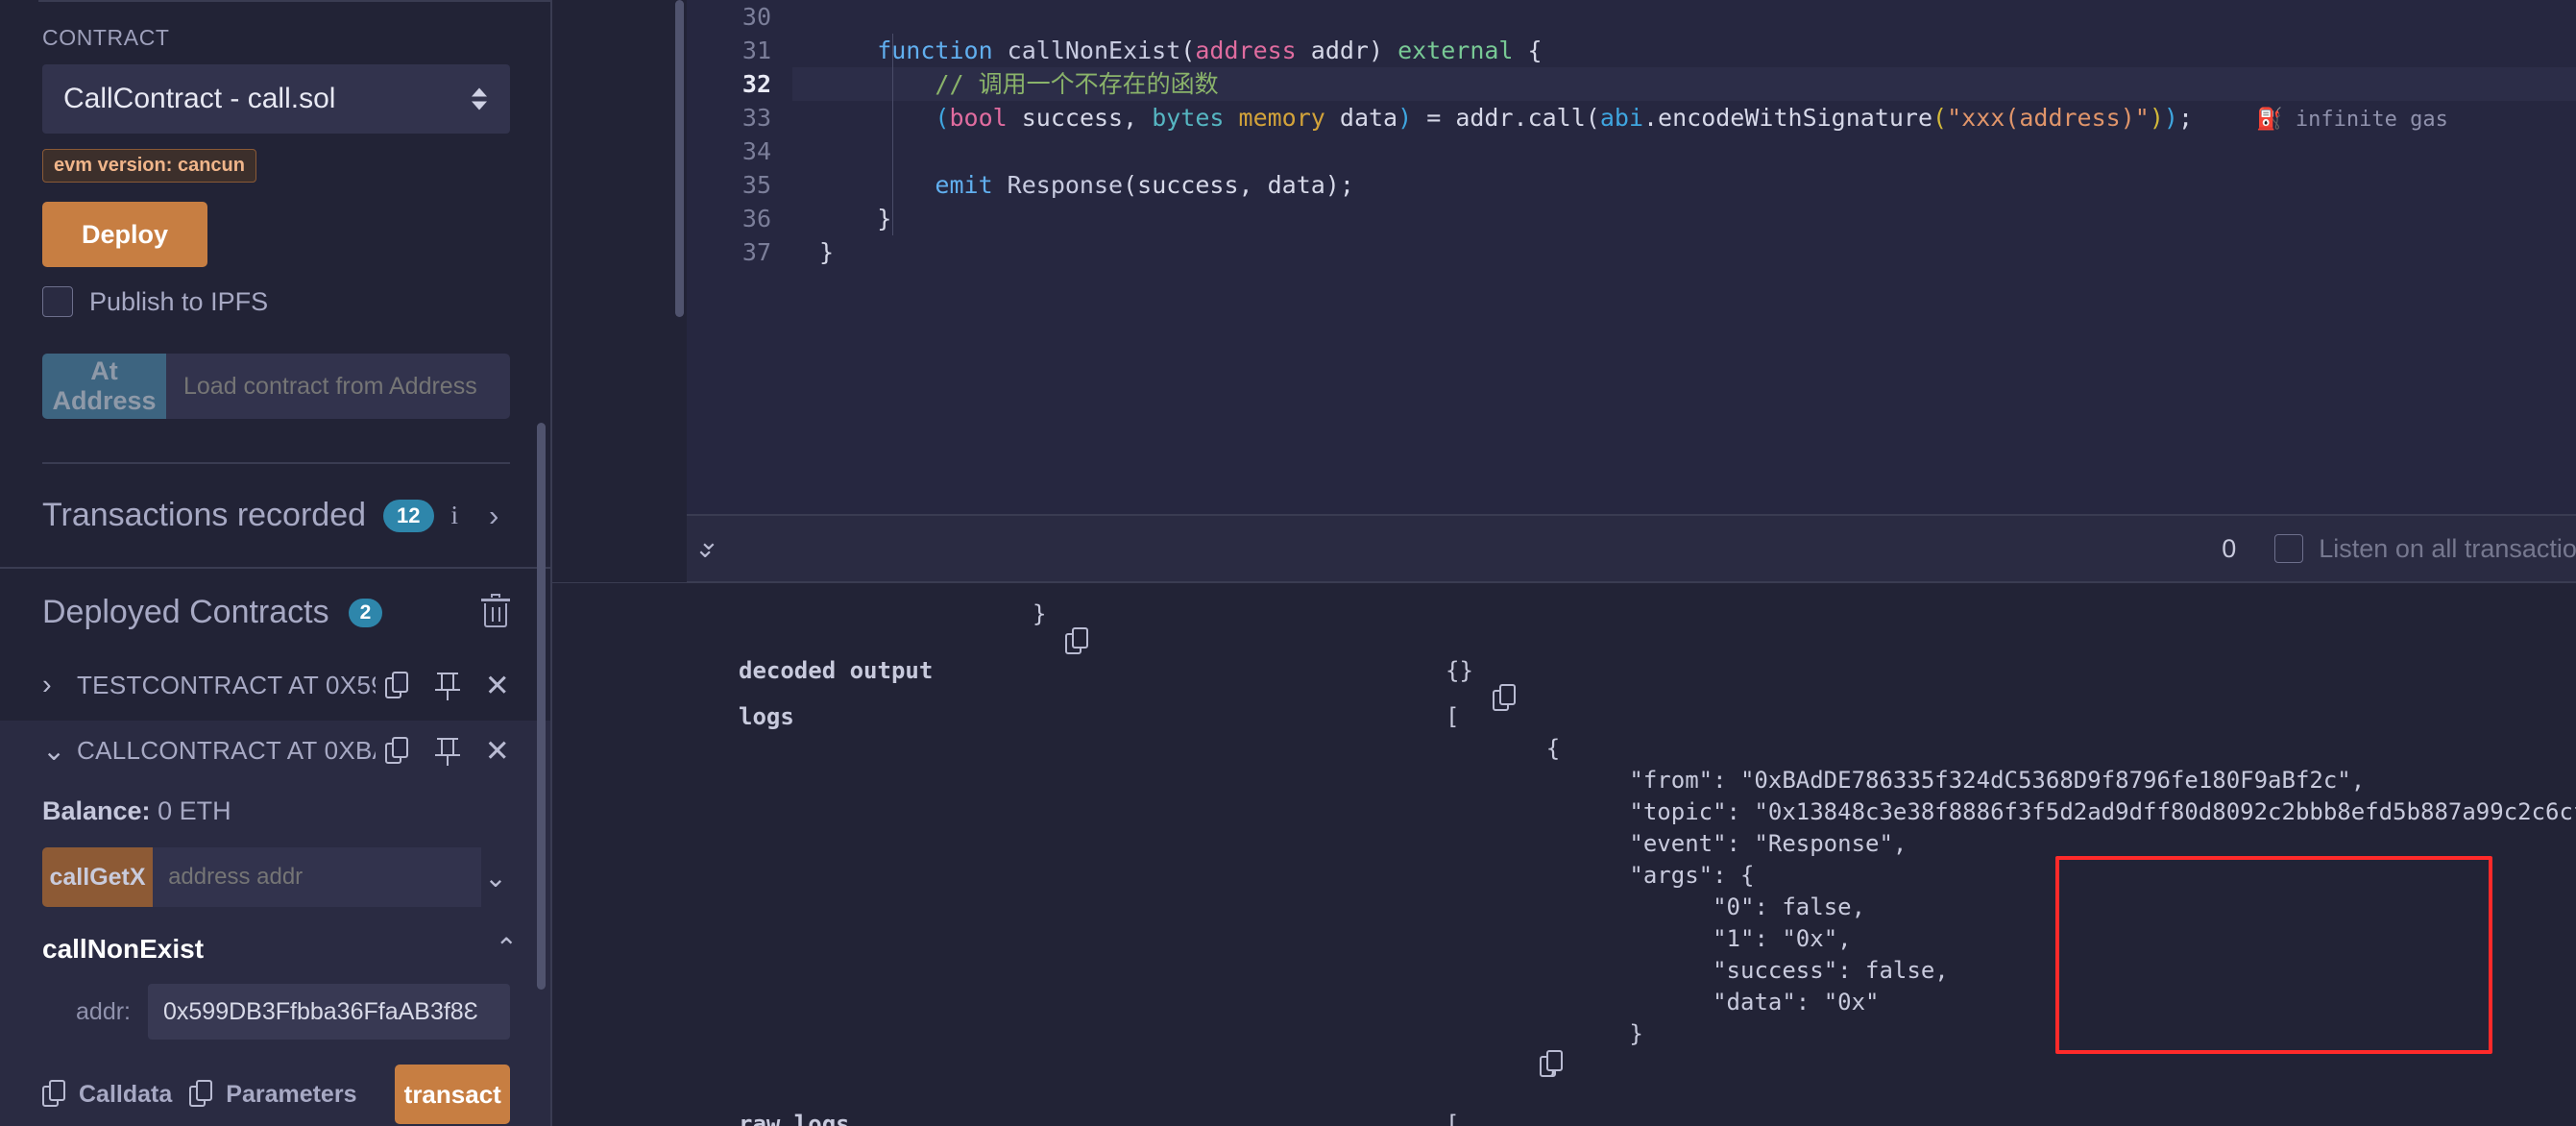 The width and height of the screenshot is (2576, 1126). What do you see at coordinates (620, 855) in the screenshot?
I see `terminal-left-gap` at bounding box center [620, 855].